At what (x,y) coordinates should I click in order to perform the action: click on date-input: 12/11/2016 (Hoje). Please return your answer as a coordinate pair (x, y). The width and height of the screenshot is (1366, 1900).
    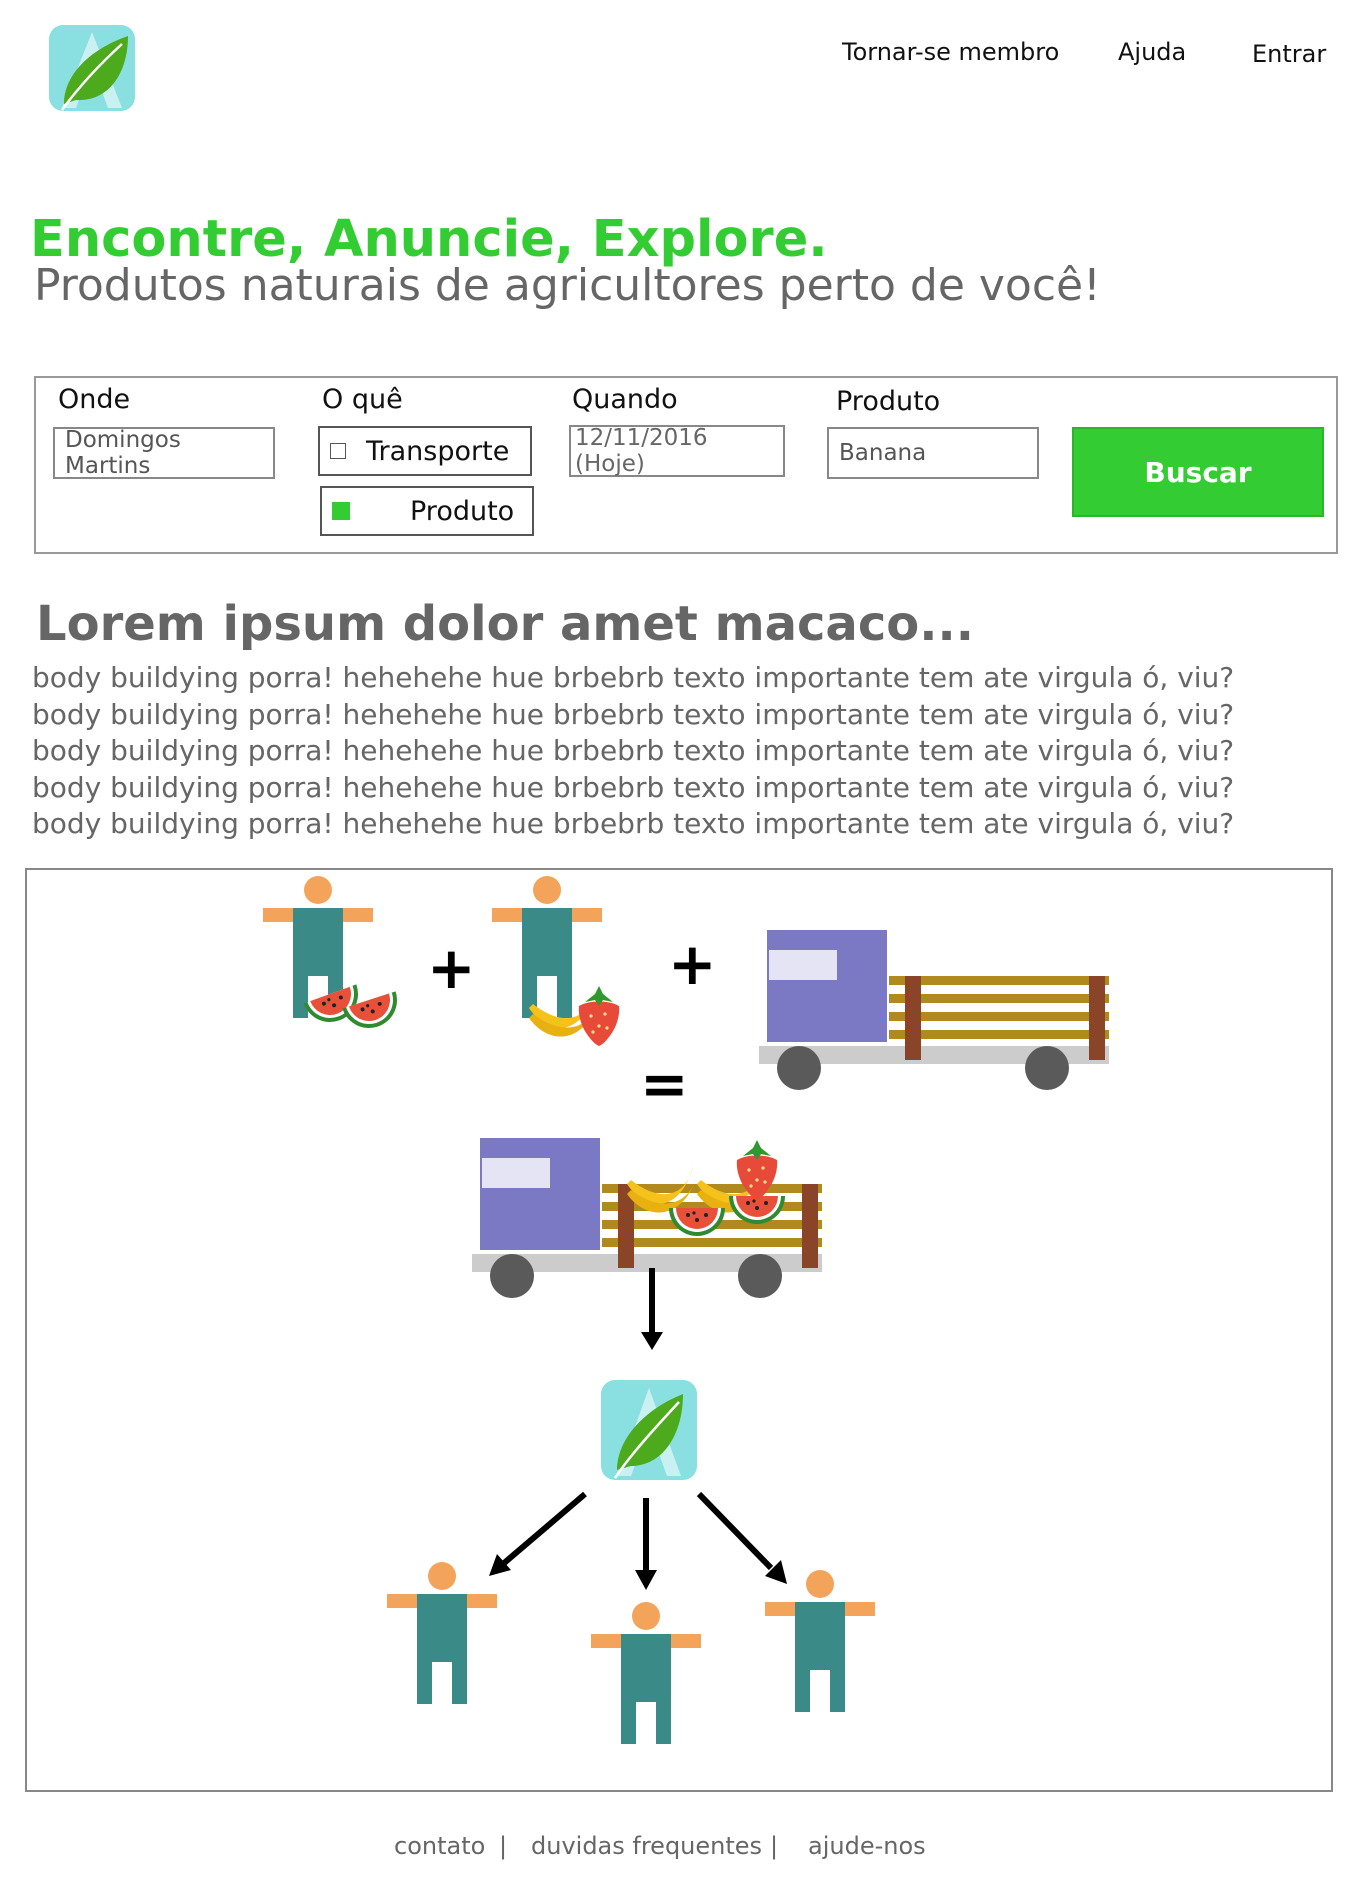
    Looking at the image, I should click on (677, 451).